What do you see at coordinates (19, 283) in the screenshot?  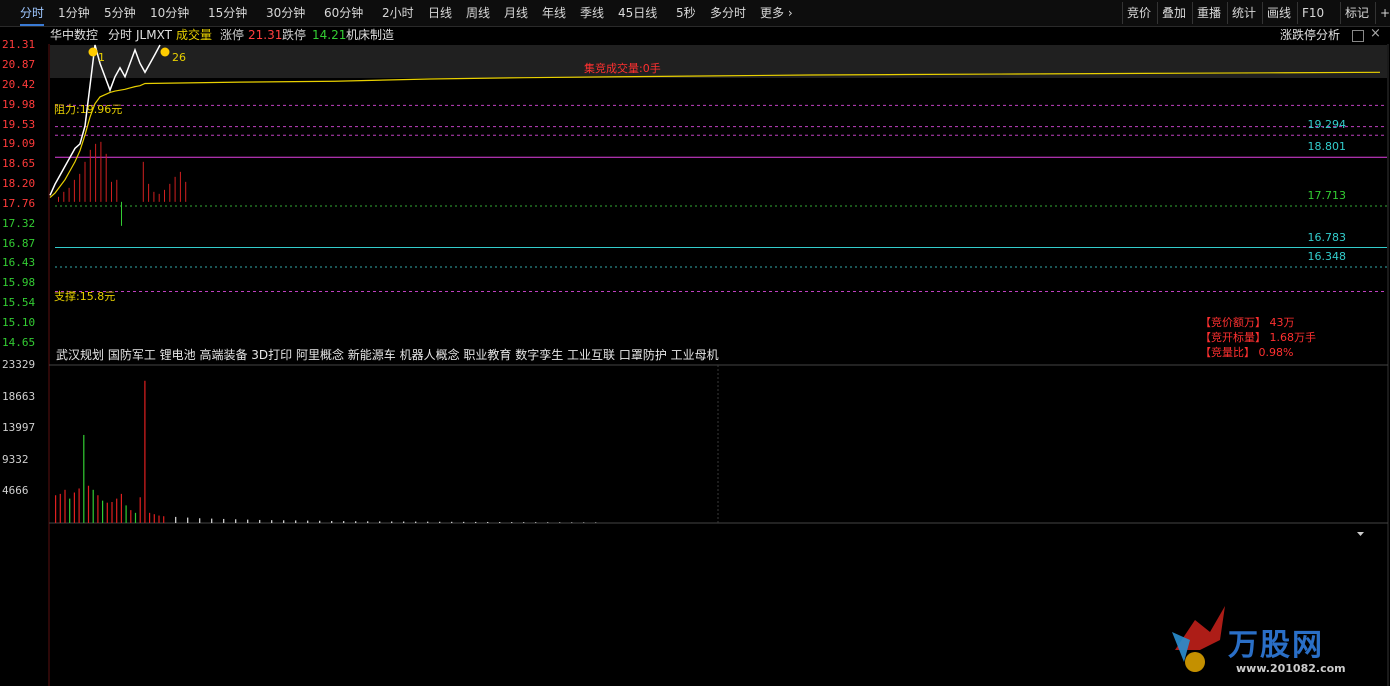 I see `price-tick: 15.98` at bounding box center [19, 283].